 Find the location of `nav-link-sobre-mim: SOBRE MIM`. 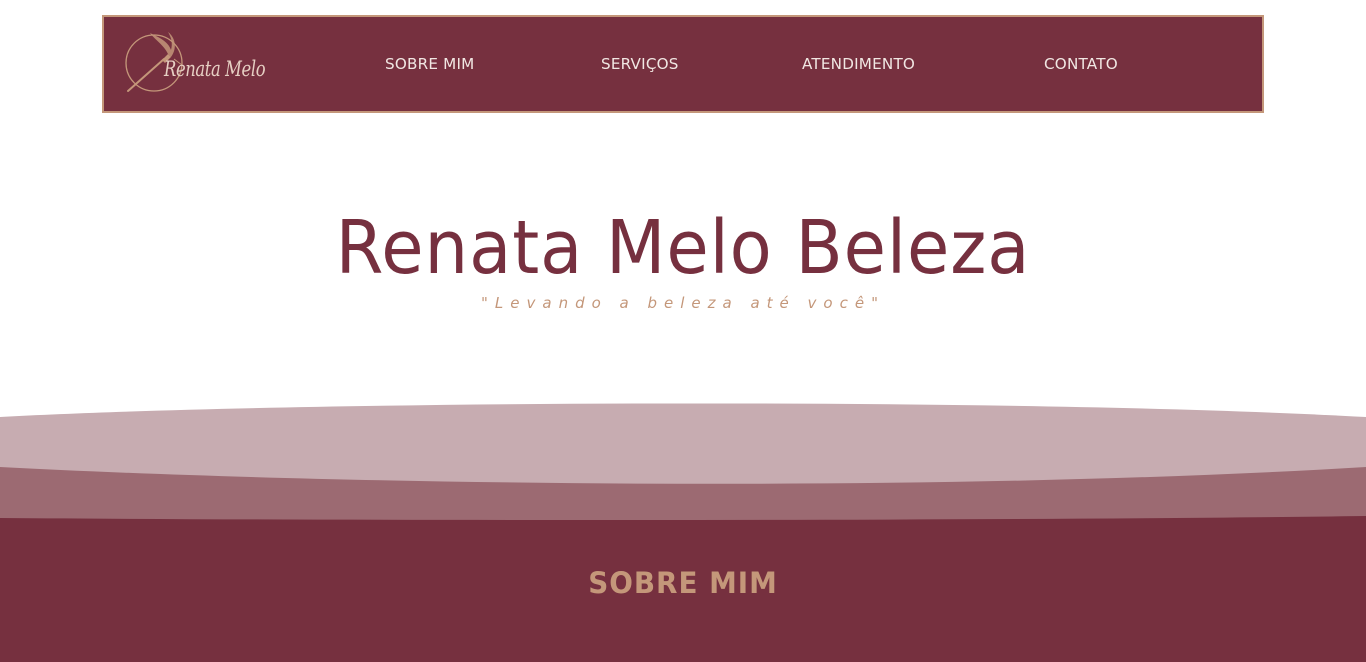

nav-link-sobre-mim: SOBRE MIM is located at coordinates (429, 64).